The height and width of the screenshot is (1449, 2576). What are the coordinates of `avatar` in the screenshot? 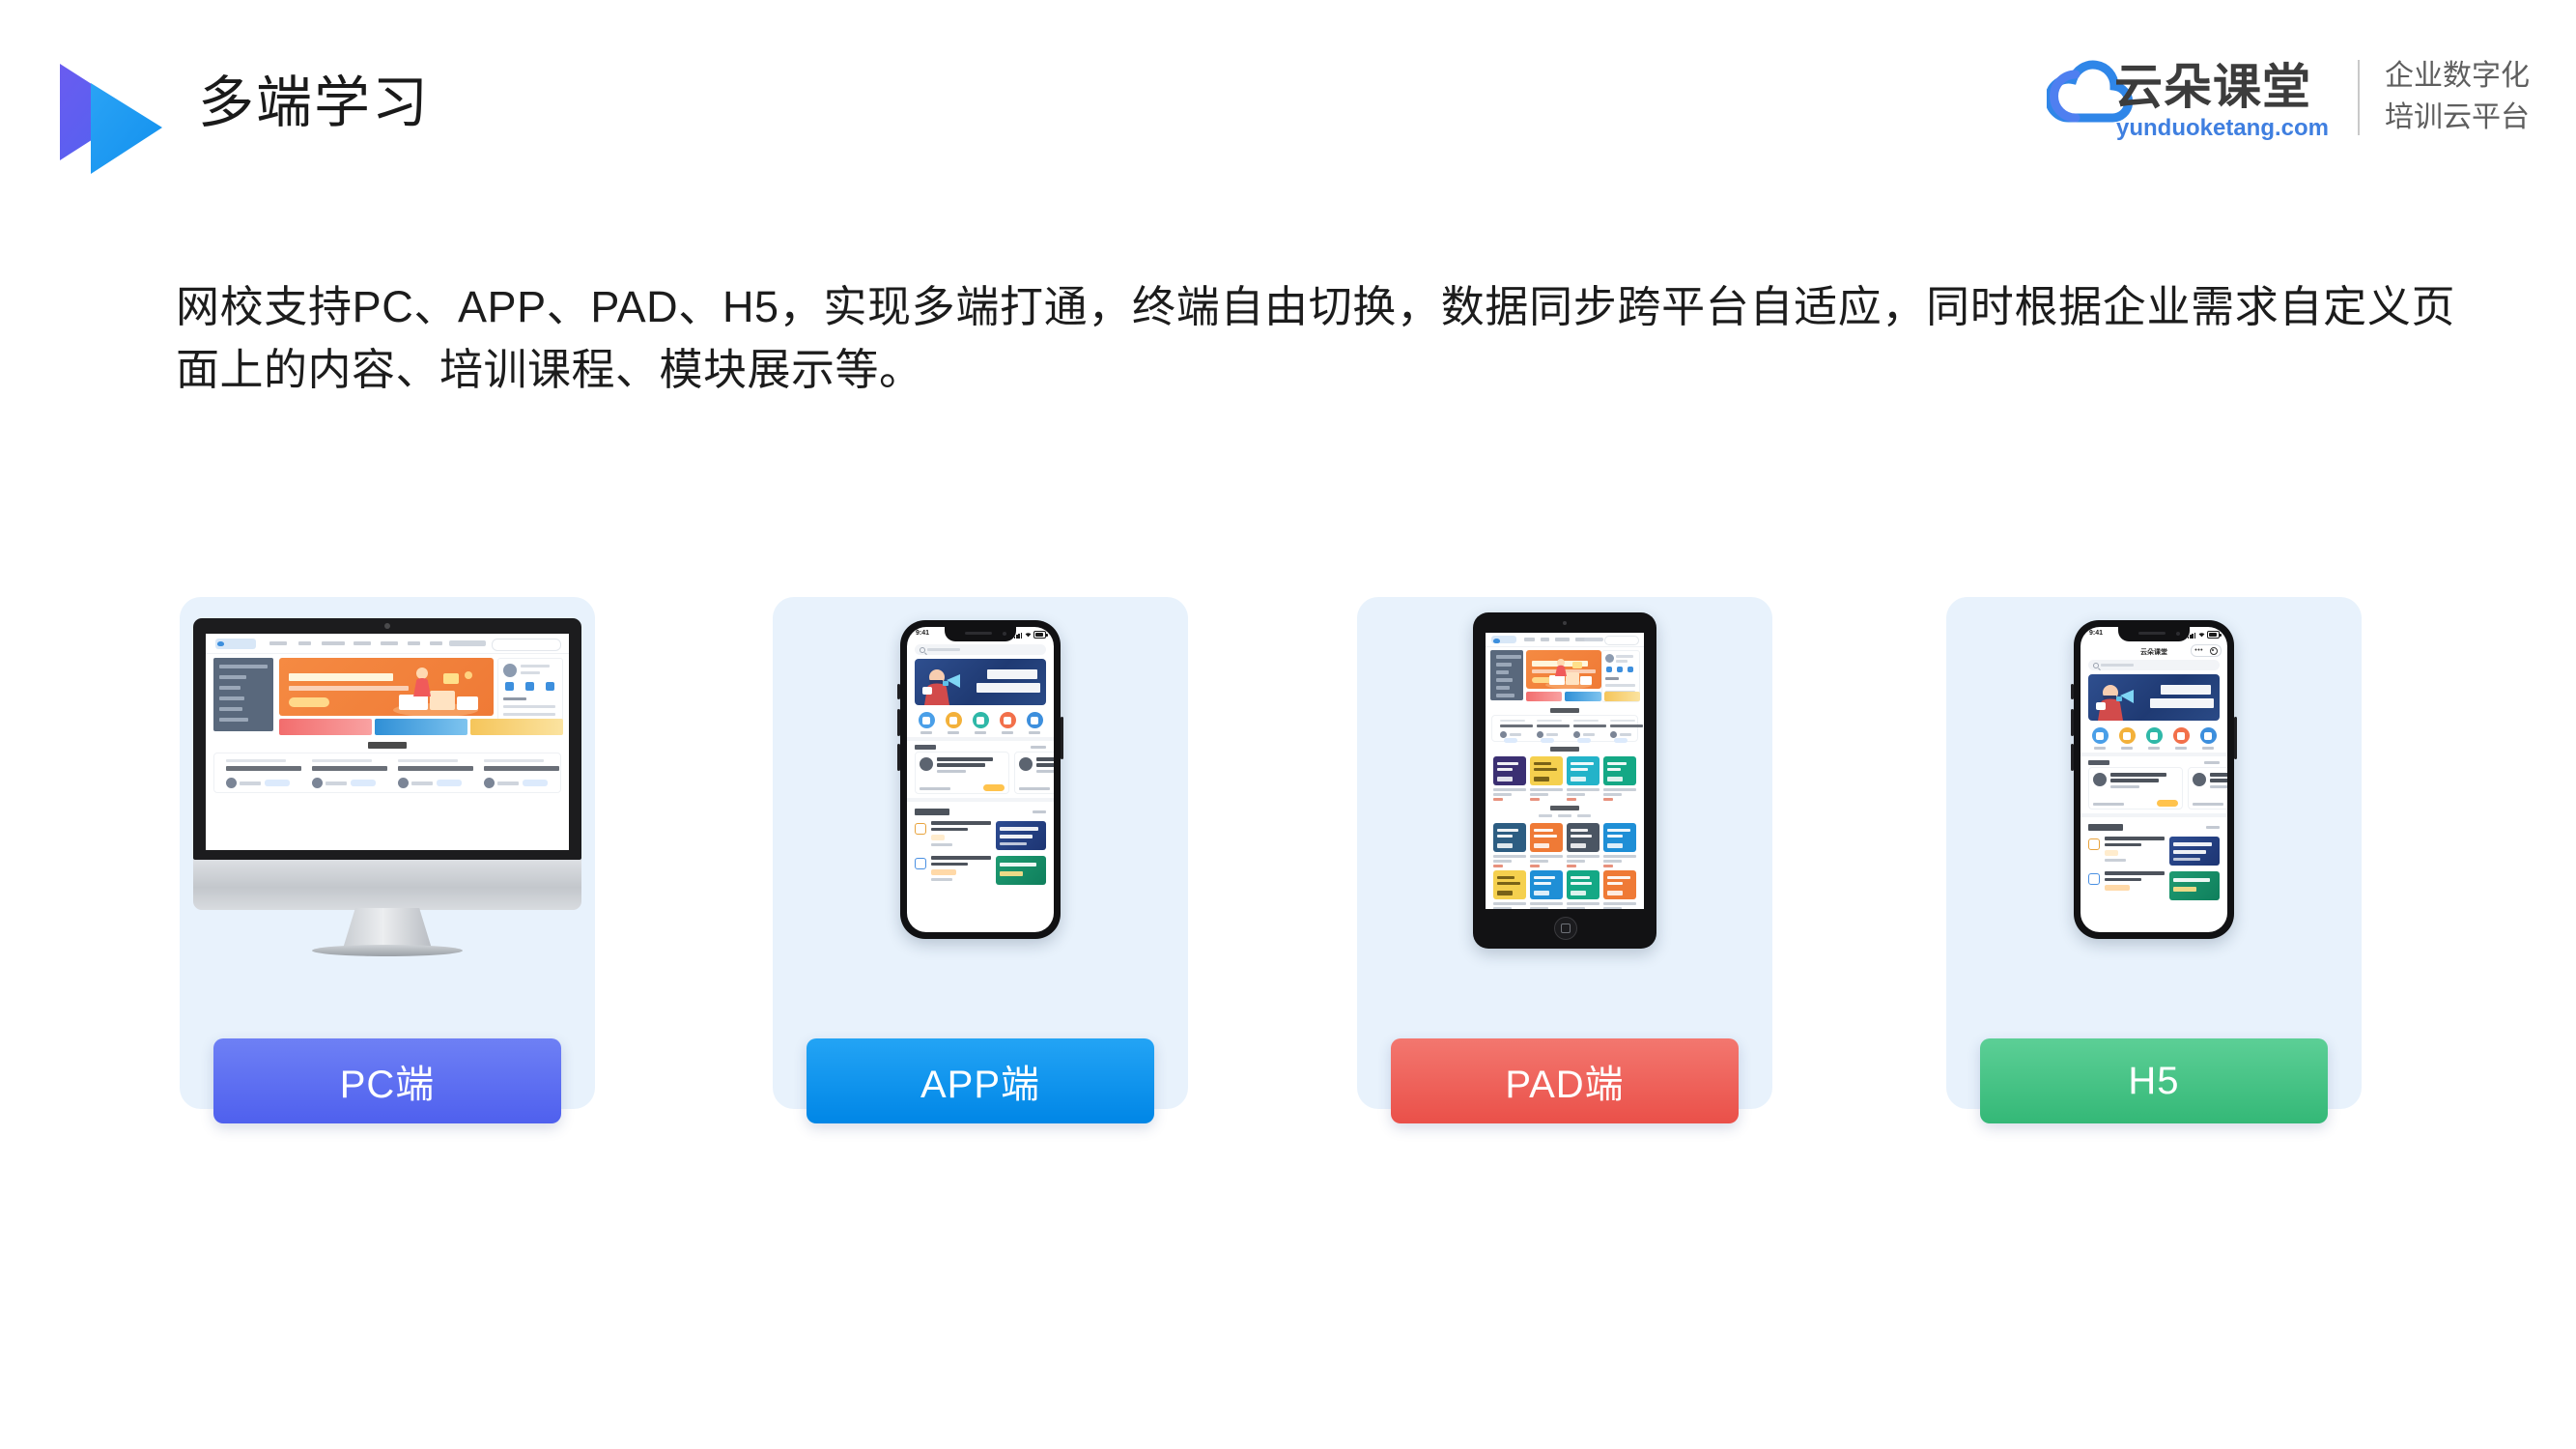 It's located at (2100, 779).